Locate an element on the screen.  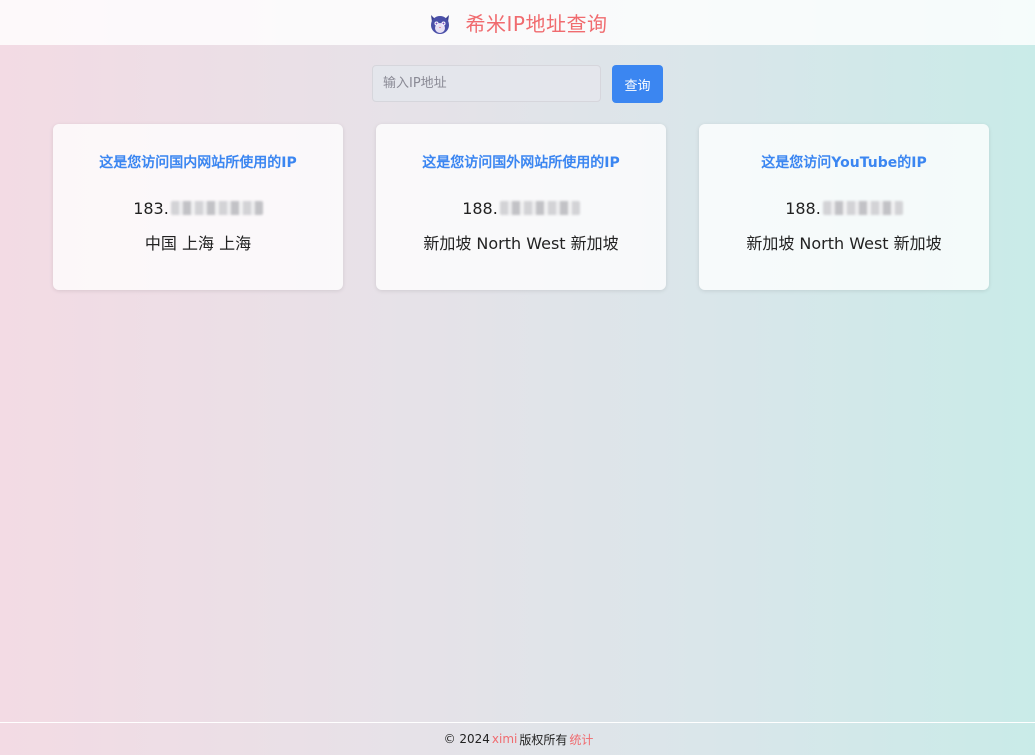
foreign-ip-card: 这是您访问国外网站所使用的IP 188. 新加坡 North West 新加坡 is located at coordinates (521, 207).